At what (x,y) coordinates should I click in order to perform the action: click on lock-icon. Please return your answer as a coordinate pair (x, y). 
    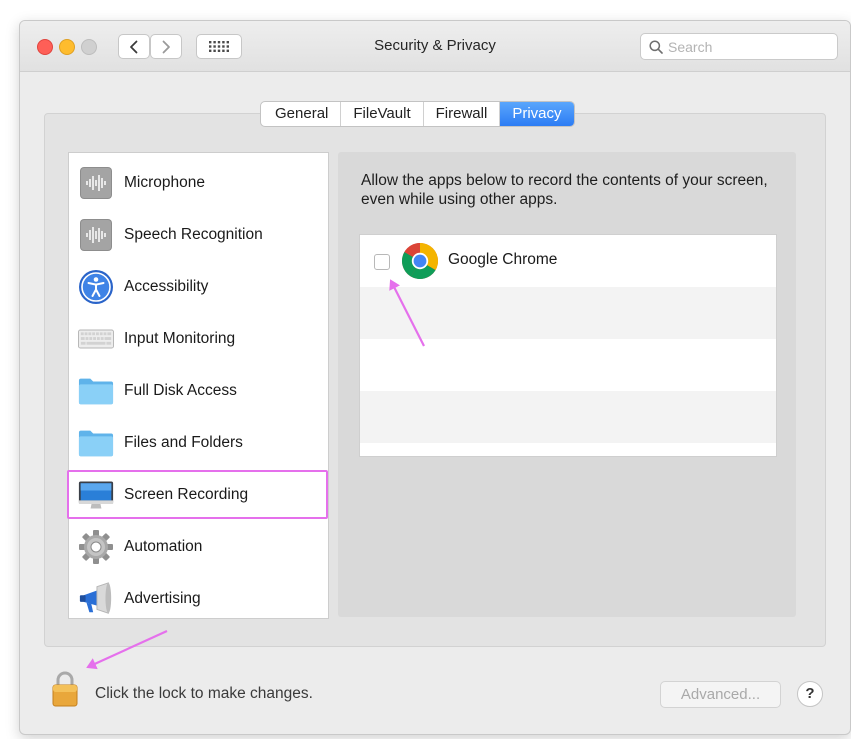
    Looking at the image, I should click on (65, 689).